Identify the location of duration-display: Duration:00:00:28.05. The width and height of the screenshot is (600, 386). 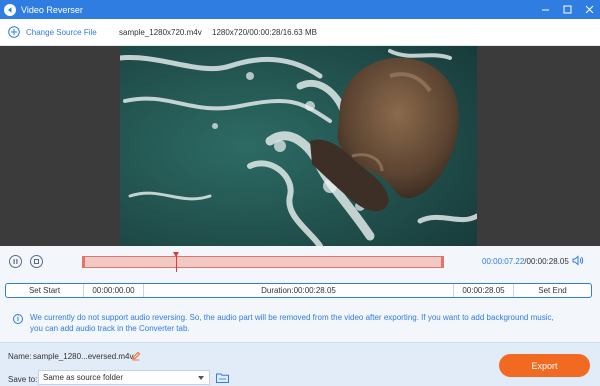
(299, 290).